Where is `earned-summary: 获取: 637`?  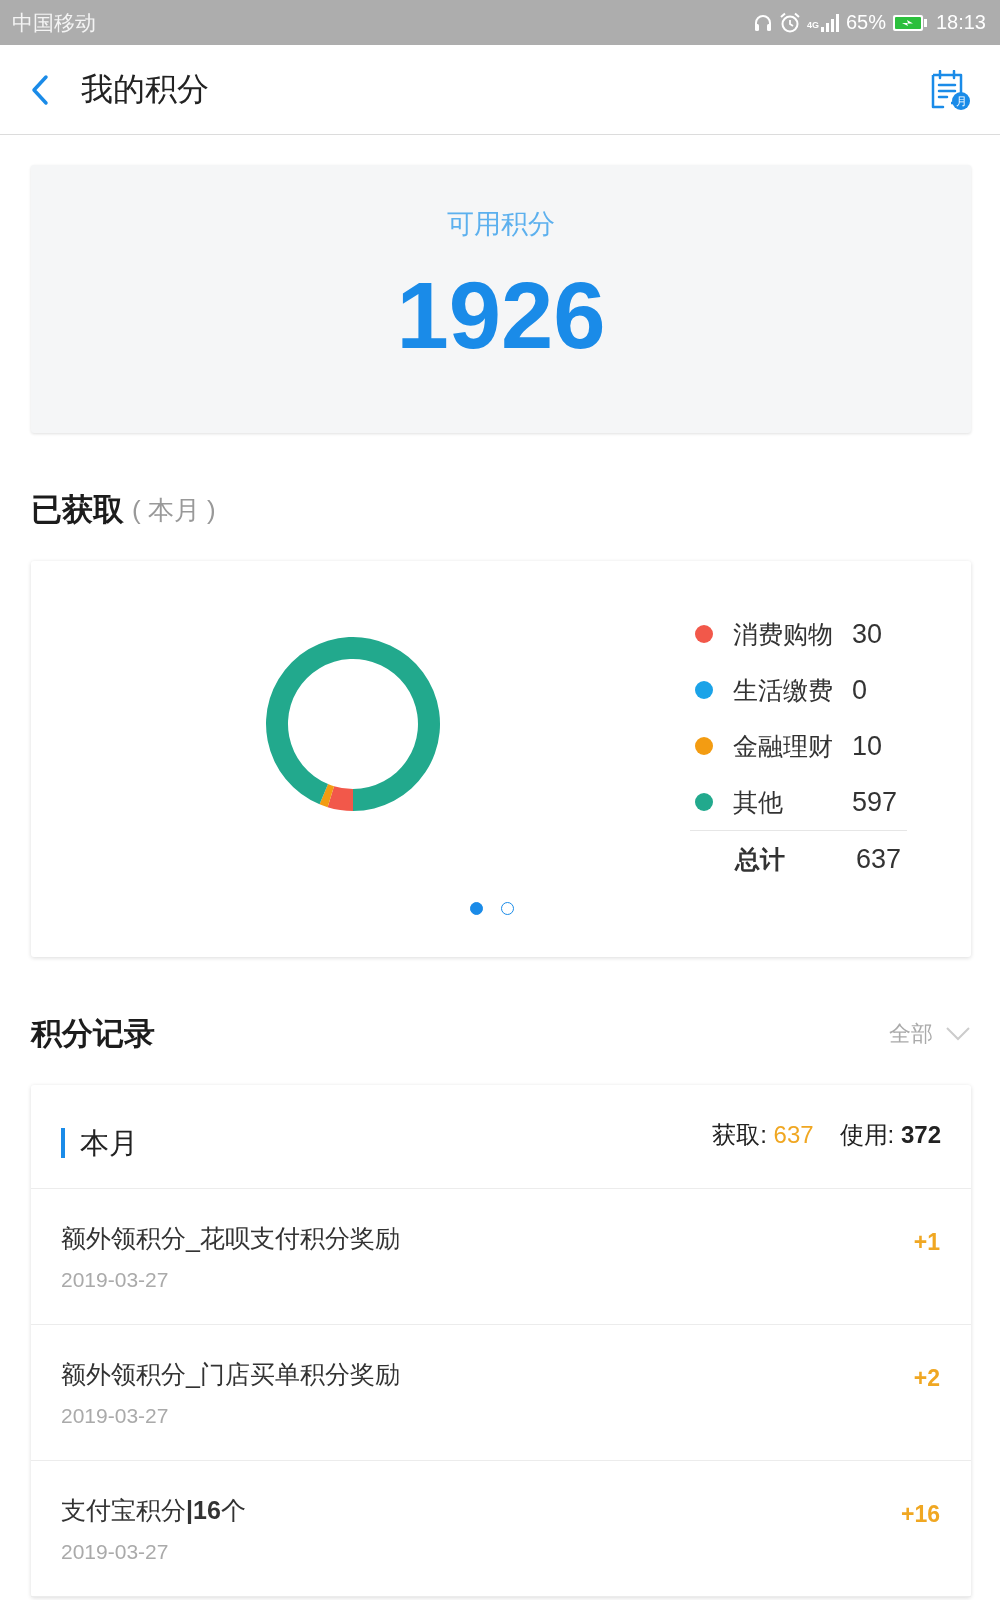 earned-summary: 获取: 637 is located at coordinates (763, 1135).